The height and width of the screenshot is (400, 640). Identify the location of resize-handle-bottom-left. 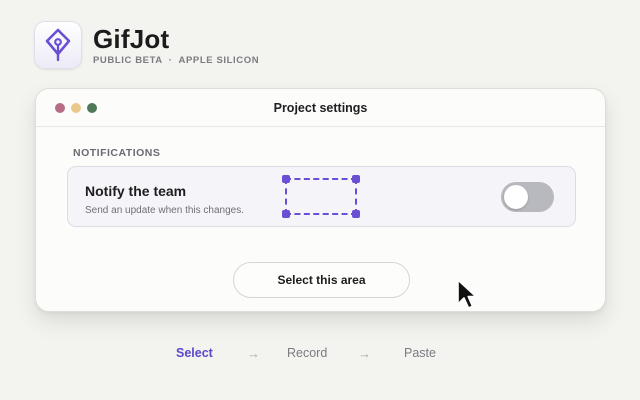
(286, 214).